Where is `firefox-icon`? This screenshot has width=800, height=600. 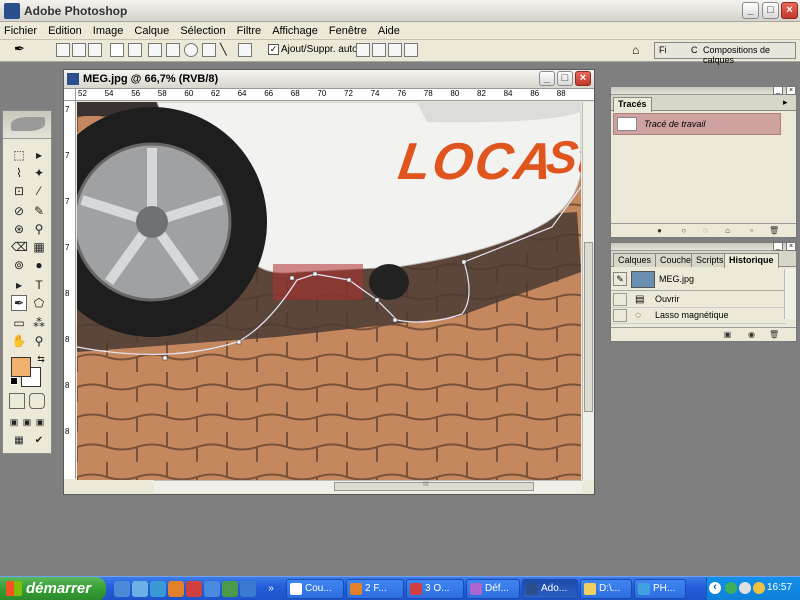 firefox-icon is located at coordinates (176, 589).